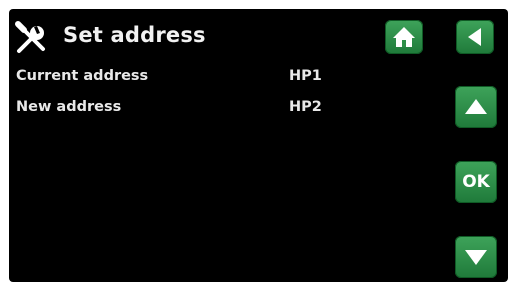  I want to click on ok-label: OK, so click(476, 182).